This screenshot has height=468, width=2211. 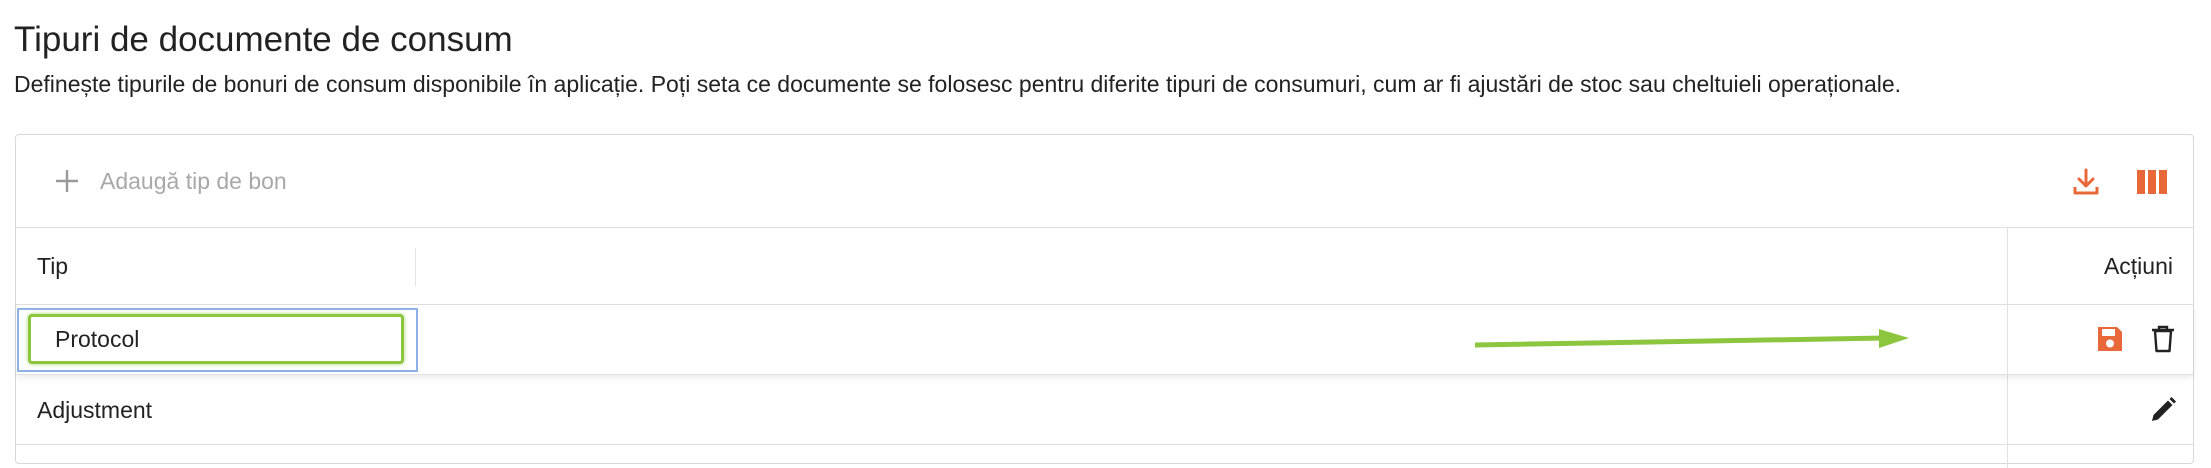 I want to click on editing-cell, so click(x=217, y=340).